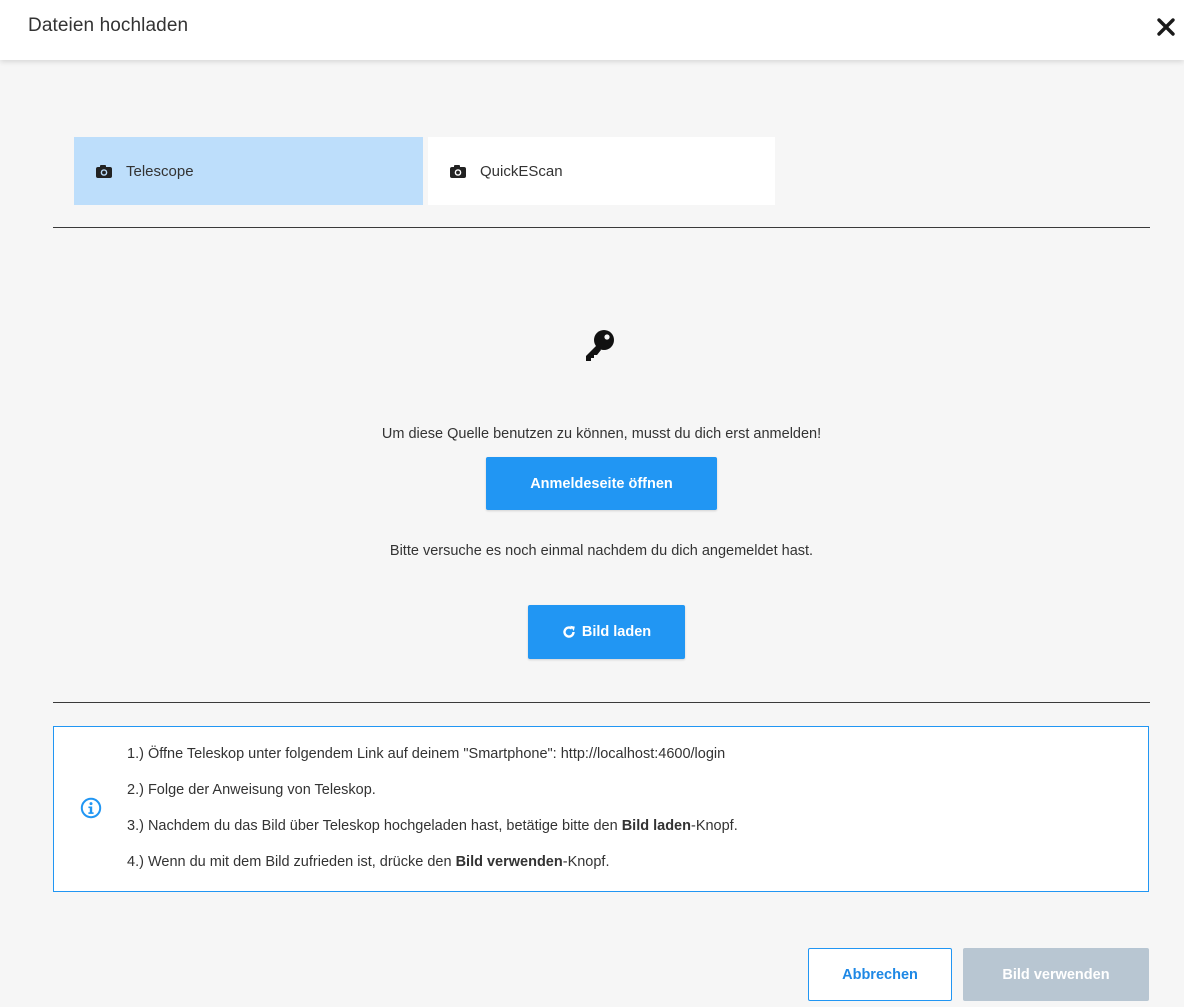 This screenshot has height=1007, width=1184. Describe the element at coordinates (521, 171) in the screenshot. I see `tab-label: QuickEScan` at that location.